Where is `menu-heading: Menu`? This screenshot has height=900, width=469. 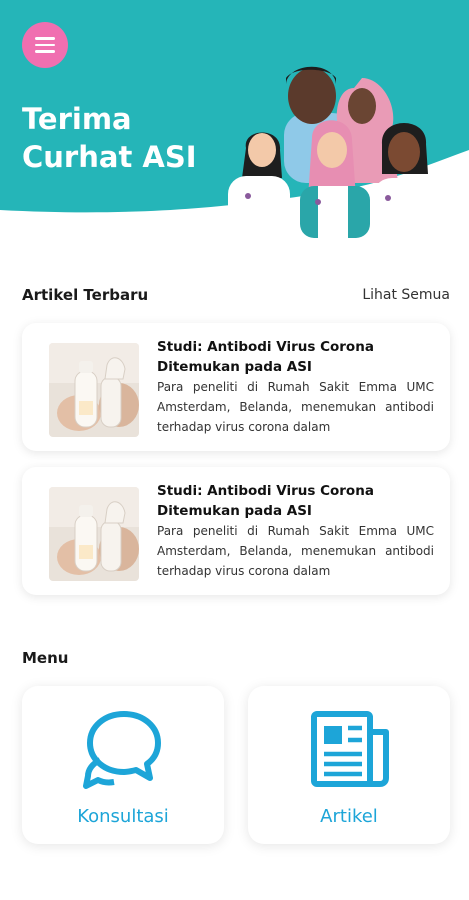 menu-heading: Menu is located at coordinates (45, 658).